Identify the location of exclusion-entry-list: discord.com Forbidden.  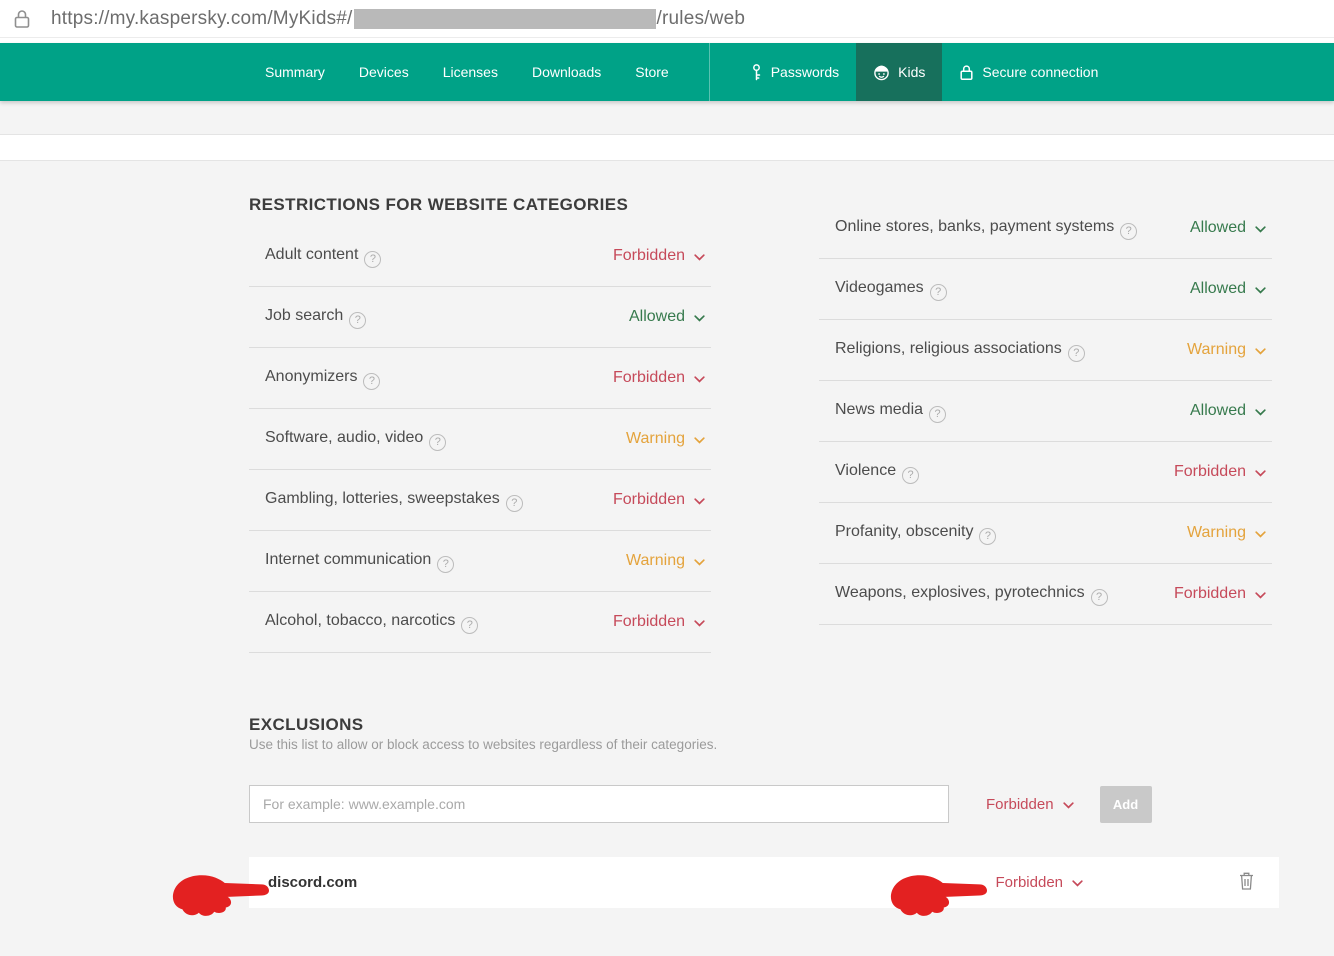
(725, 886).